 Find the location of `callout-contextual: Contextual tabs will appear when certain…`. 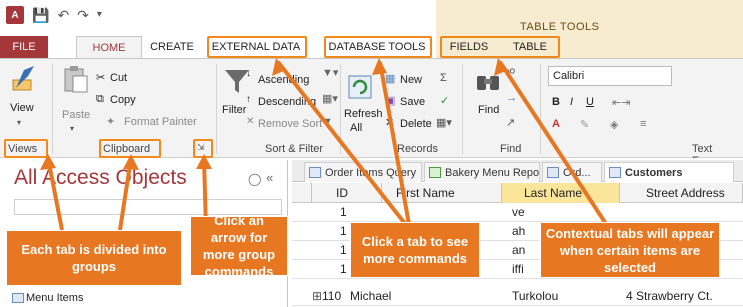

callout-contextual: Contextual tabs will appear when certain… is located at coordinates (630, 250).